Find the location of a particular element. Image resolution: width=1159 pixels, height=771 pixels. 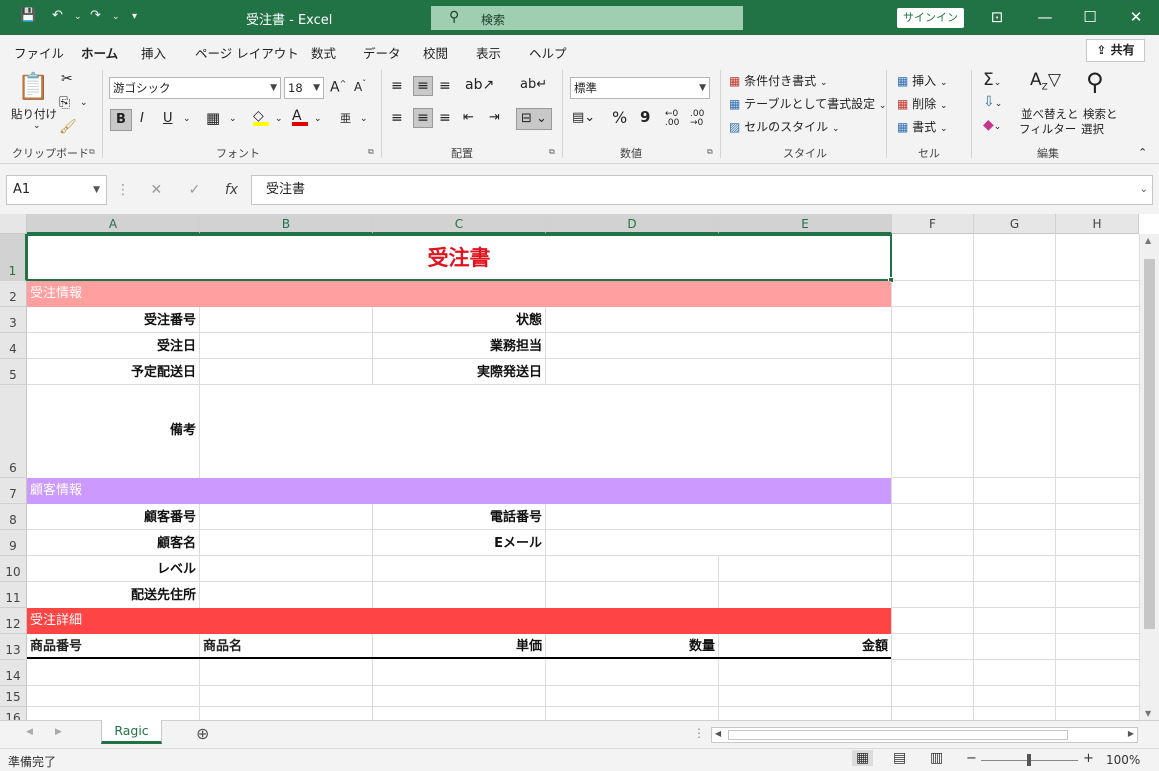

clipboard-launcher-icon: ⧉ is located at coordinates (92, 152).